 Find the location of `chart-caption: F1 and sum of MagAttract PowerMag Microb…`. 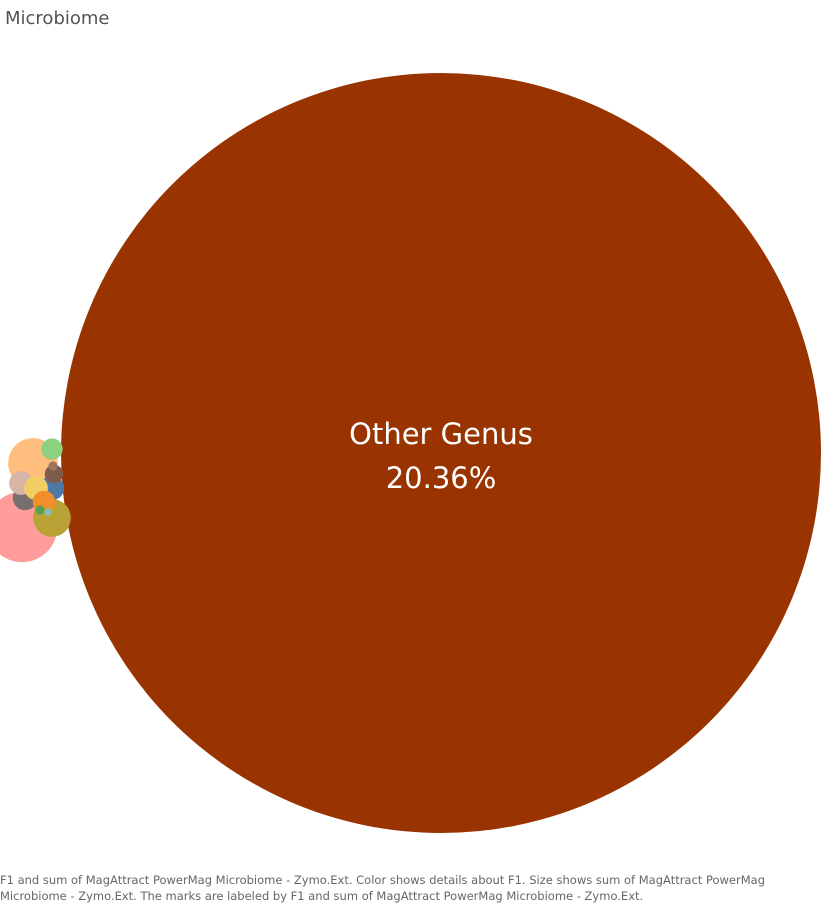

chart-caption: F1 and sum of MagAttract PowerMag Microb… is located at coordinates (383, 888).